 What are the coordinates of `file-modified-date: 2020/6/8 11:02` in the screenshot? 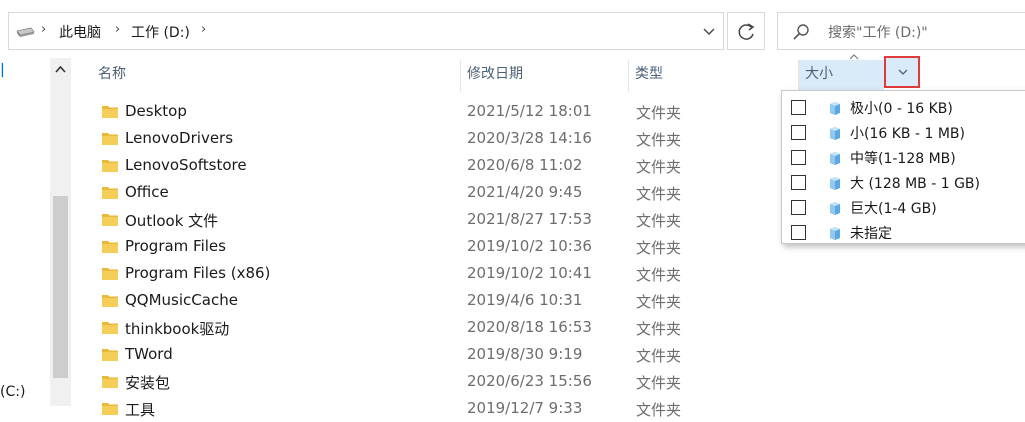 It's located at (525, 165).